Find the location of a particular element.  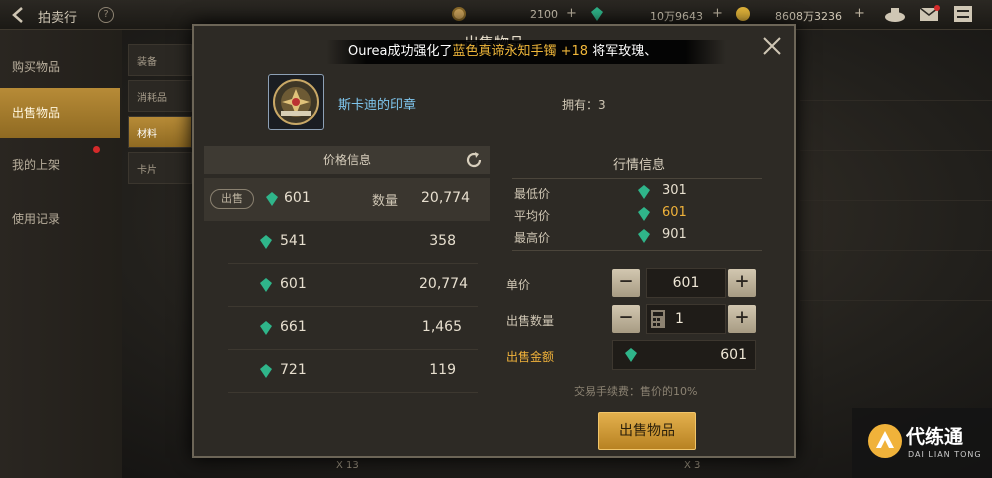

tab-consumables: 消耗品 is located at coordinates (160, 96).